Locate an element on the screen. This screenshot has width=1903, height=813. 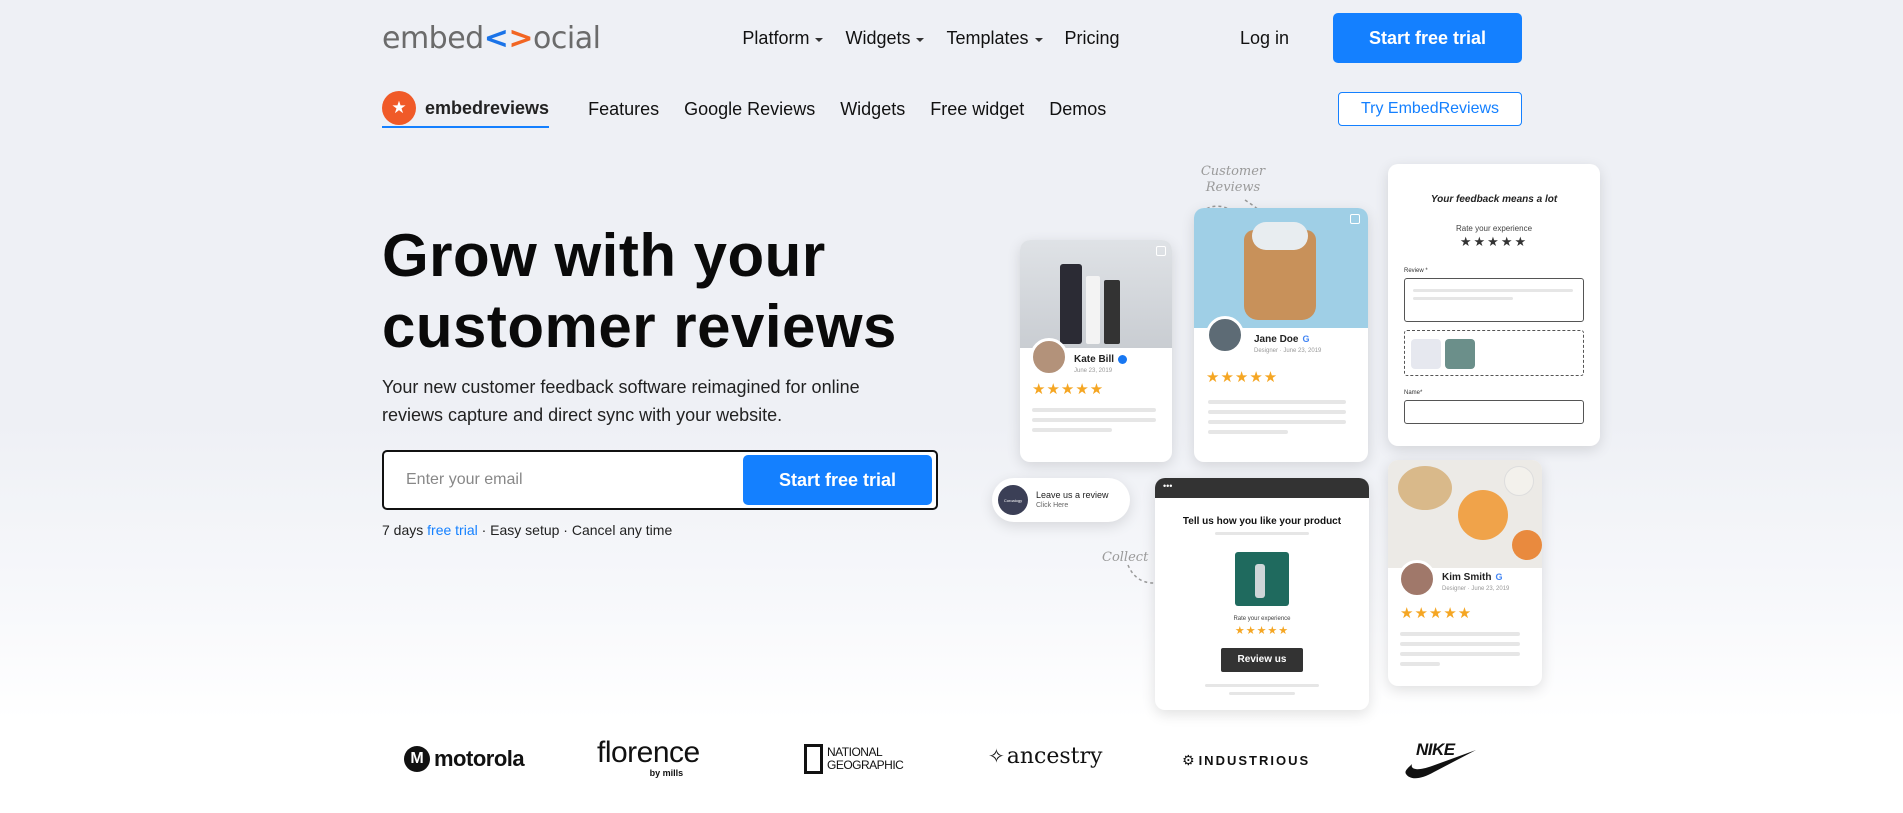
industrious-mark-icon: ⚙ is located at coordinates (1188, 760).